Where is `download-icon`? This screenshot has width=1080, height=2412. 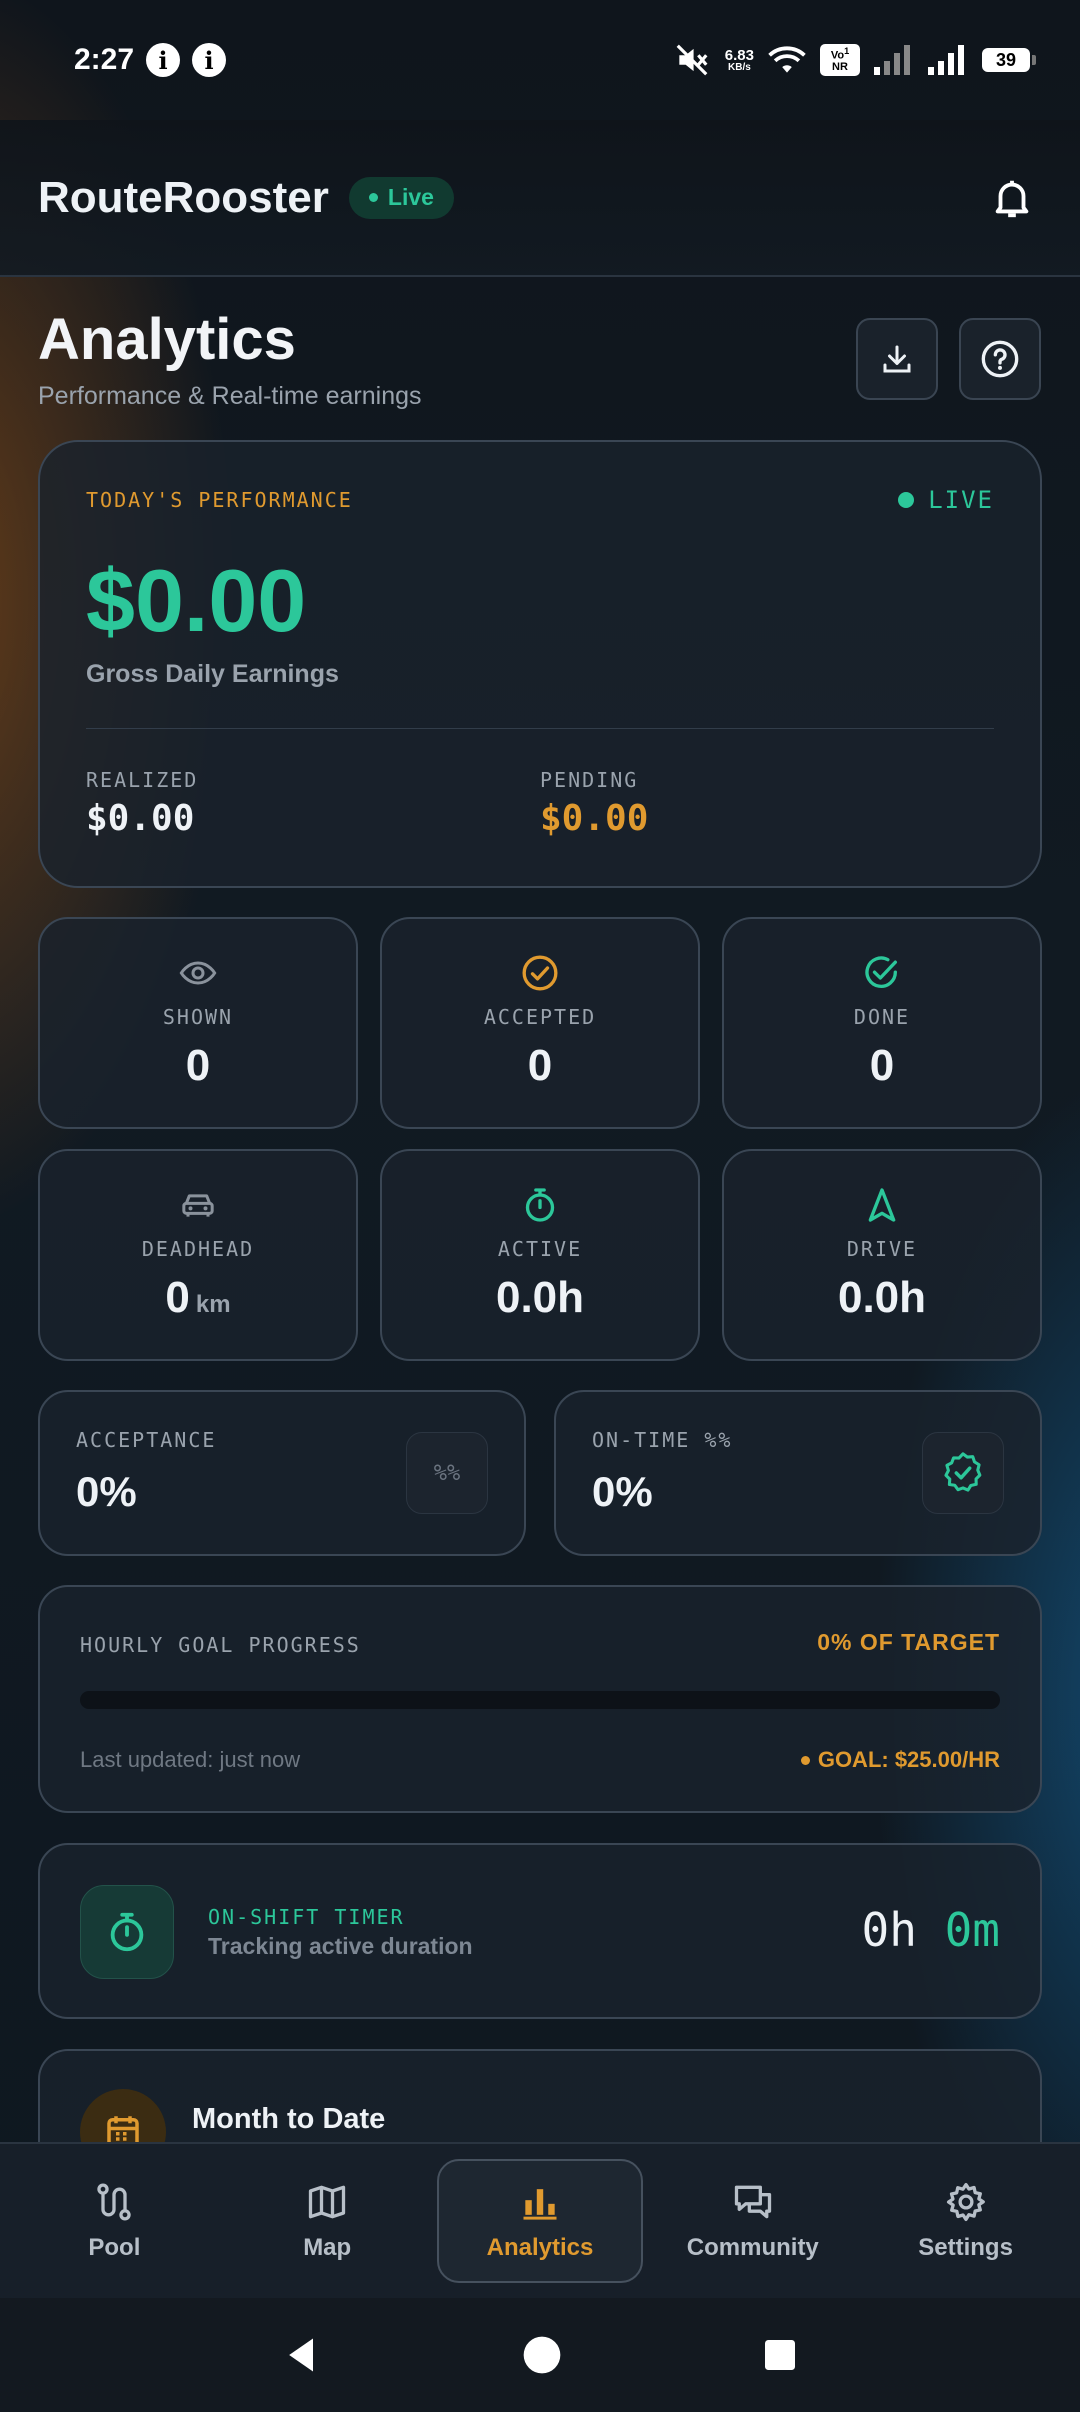 download-icon is located at coordinates (897, 359).